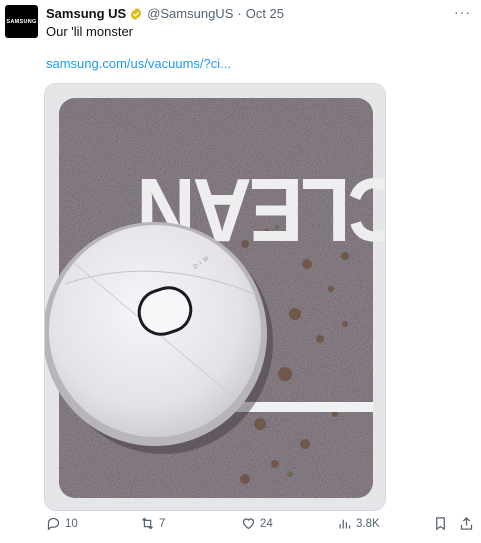 The width and height of the screenshot is (481, 543). What do you see at coordinates (257, 523) in the screenshot?
I see `like-button: 24` at bounding box center [257, 523].